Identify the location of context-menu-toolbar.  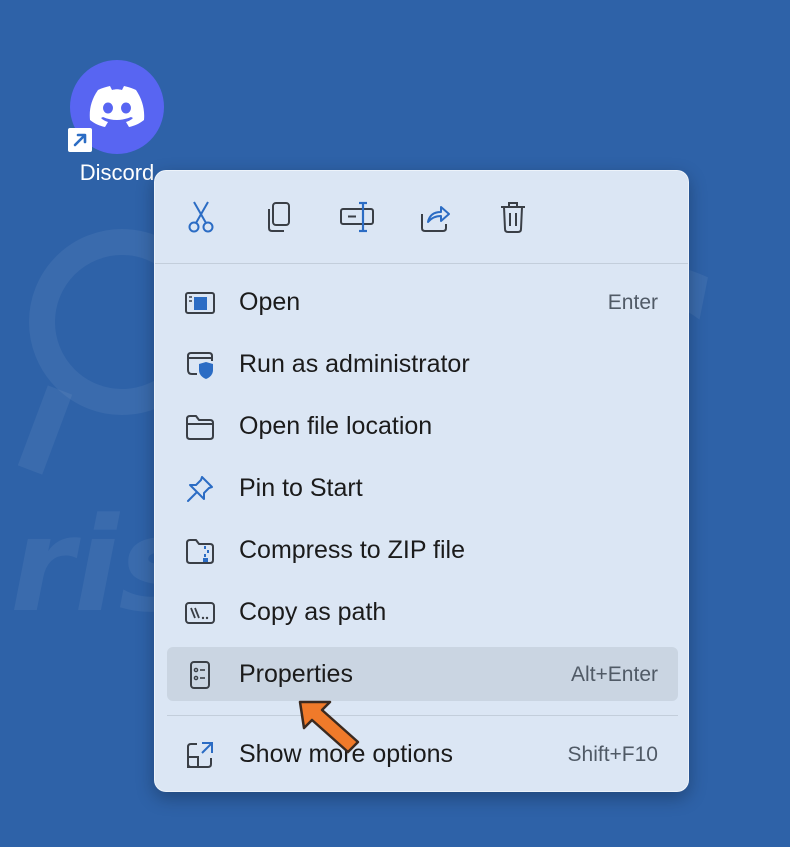
(421, 217).